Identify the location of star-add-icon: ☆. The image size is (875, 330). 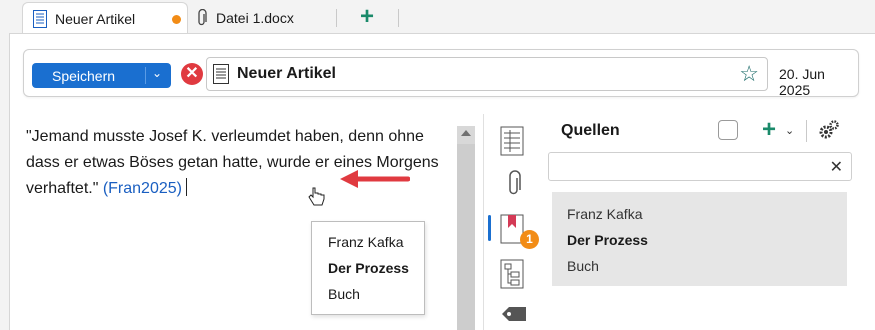
(749, 74).